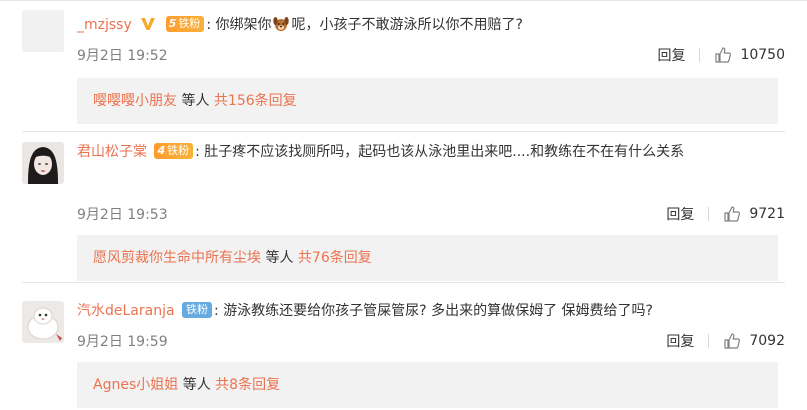  I want to click on fan-badge-label: 铁粉, so click(197, 310).